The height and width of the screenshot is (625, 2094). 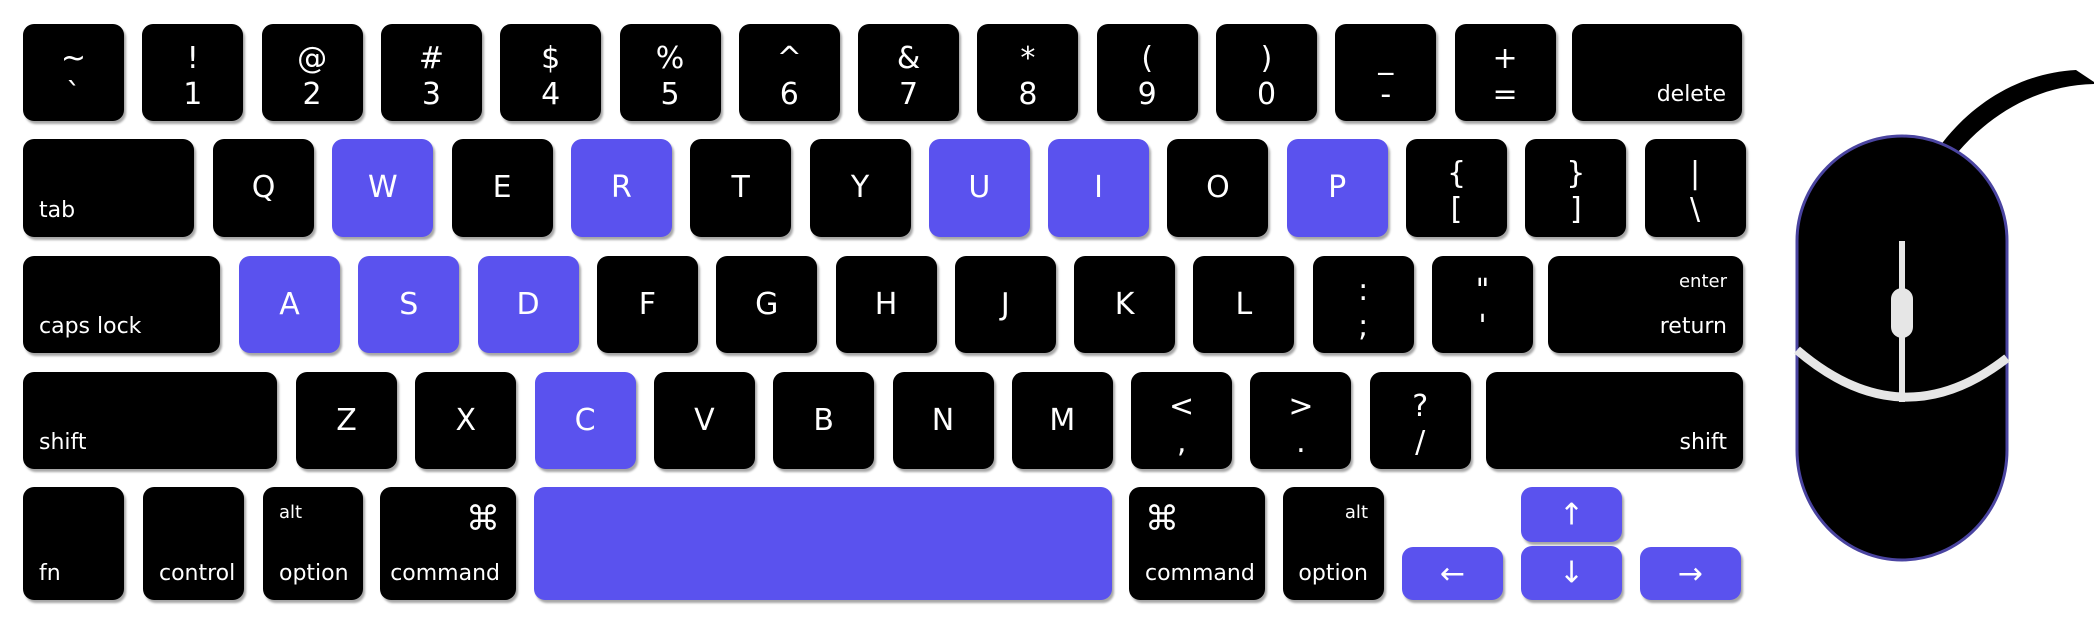 I want to click on key-o: O, so click(x=1218, y=188).